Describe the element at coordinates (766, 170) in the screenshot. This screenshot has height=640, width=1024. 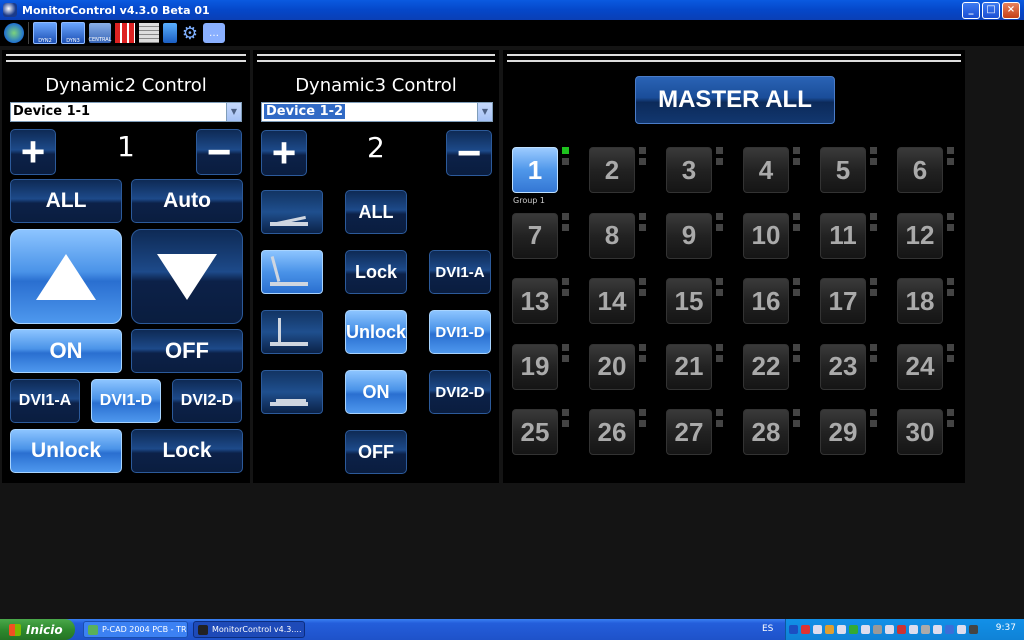
I see `monitor-cell-4: 4` at that location.